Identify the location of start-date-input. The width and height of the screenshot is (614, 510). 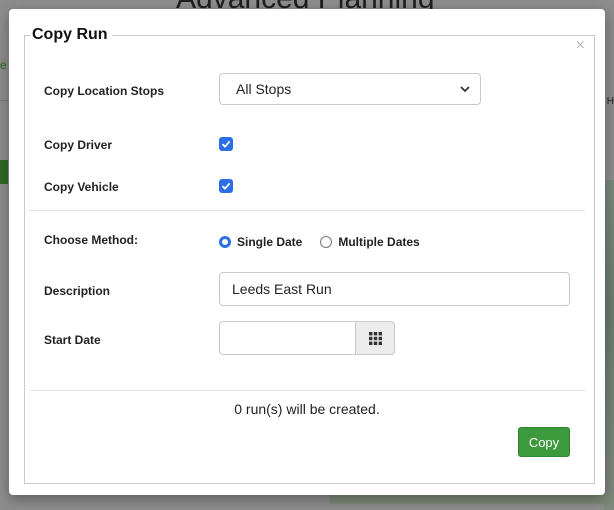
(287, 338).